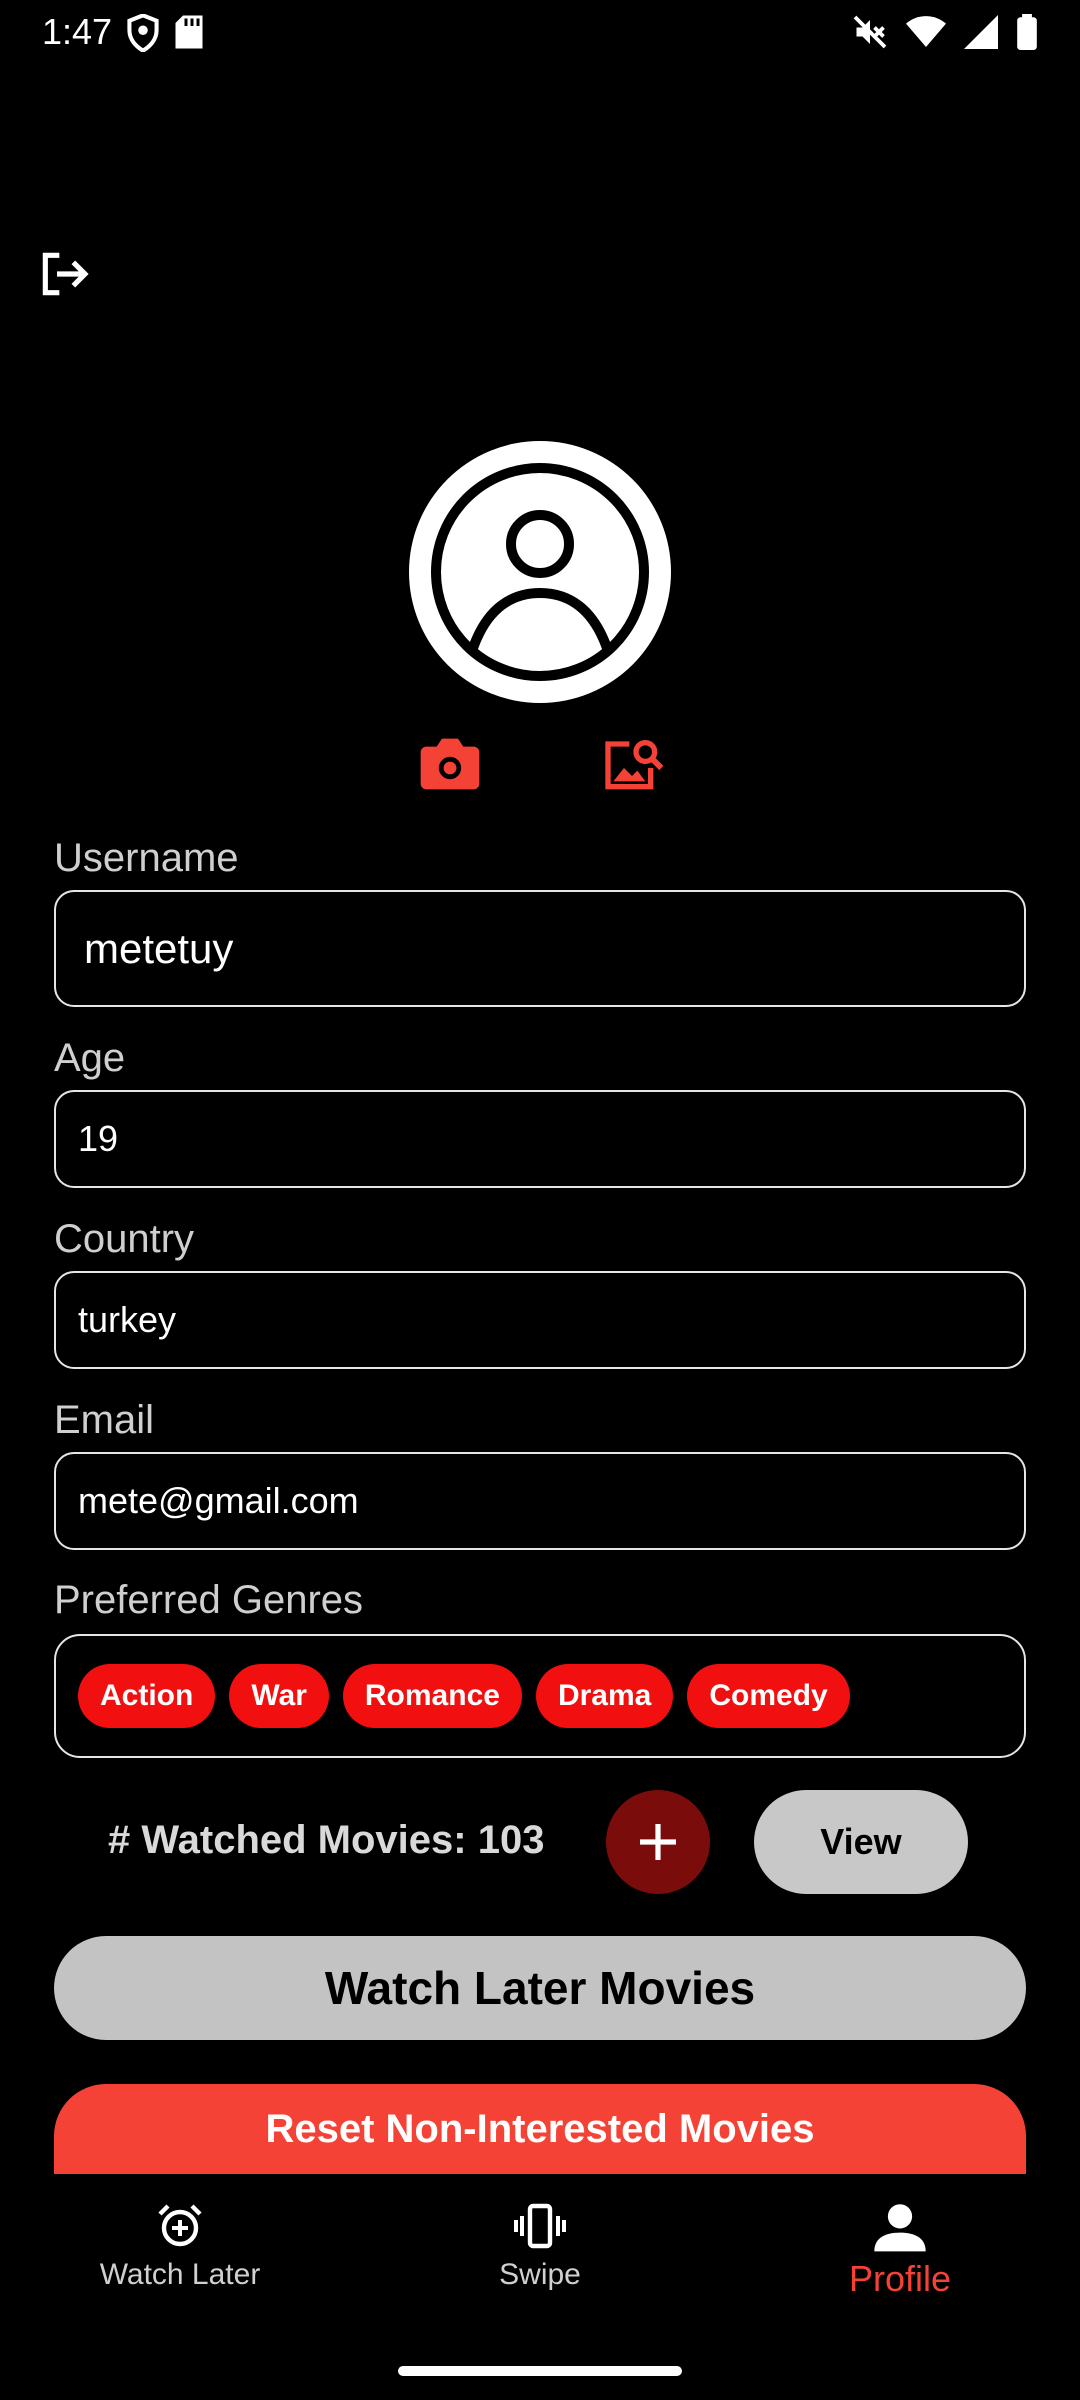 The height and width of the screenshot is (2400, 1080). What do you see at coordinates (540, 1988) in the screenshot?
I see `watch-later-movies-button: Watch Later Movies` at bounding box center [540, 1988].